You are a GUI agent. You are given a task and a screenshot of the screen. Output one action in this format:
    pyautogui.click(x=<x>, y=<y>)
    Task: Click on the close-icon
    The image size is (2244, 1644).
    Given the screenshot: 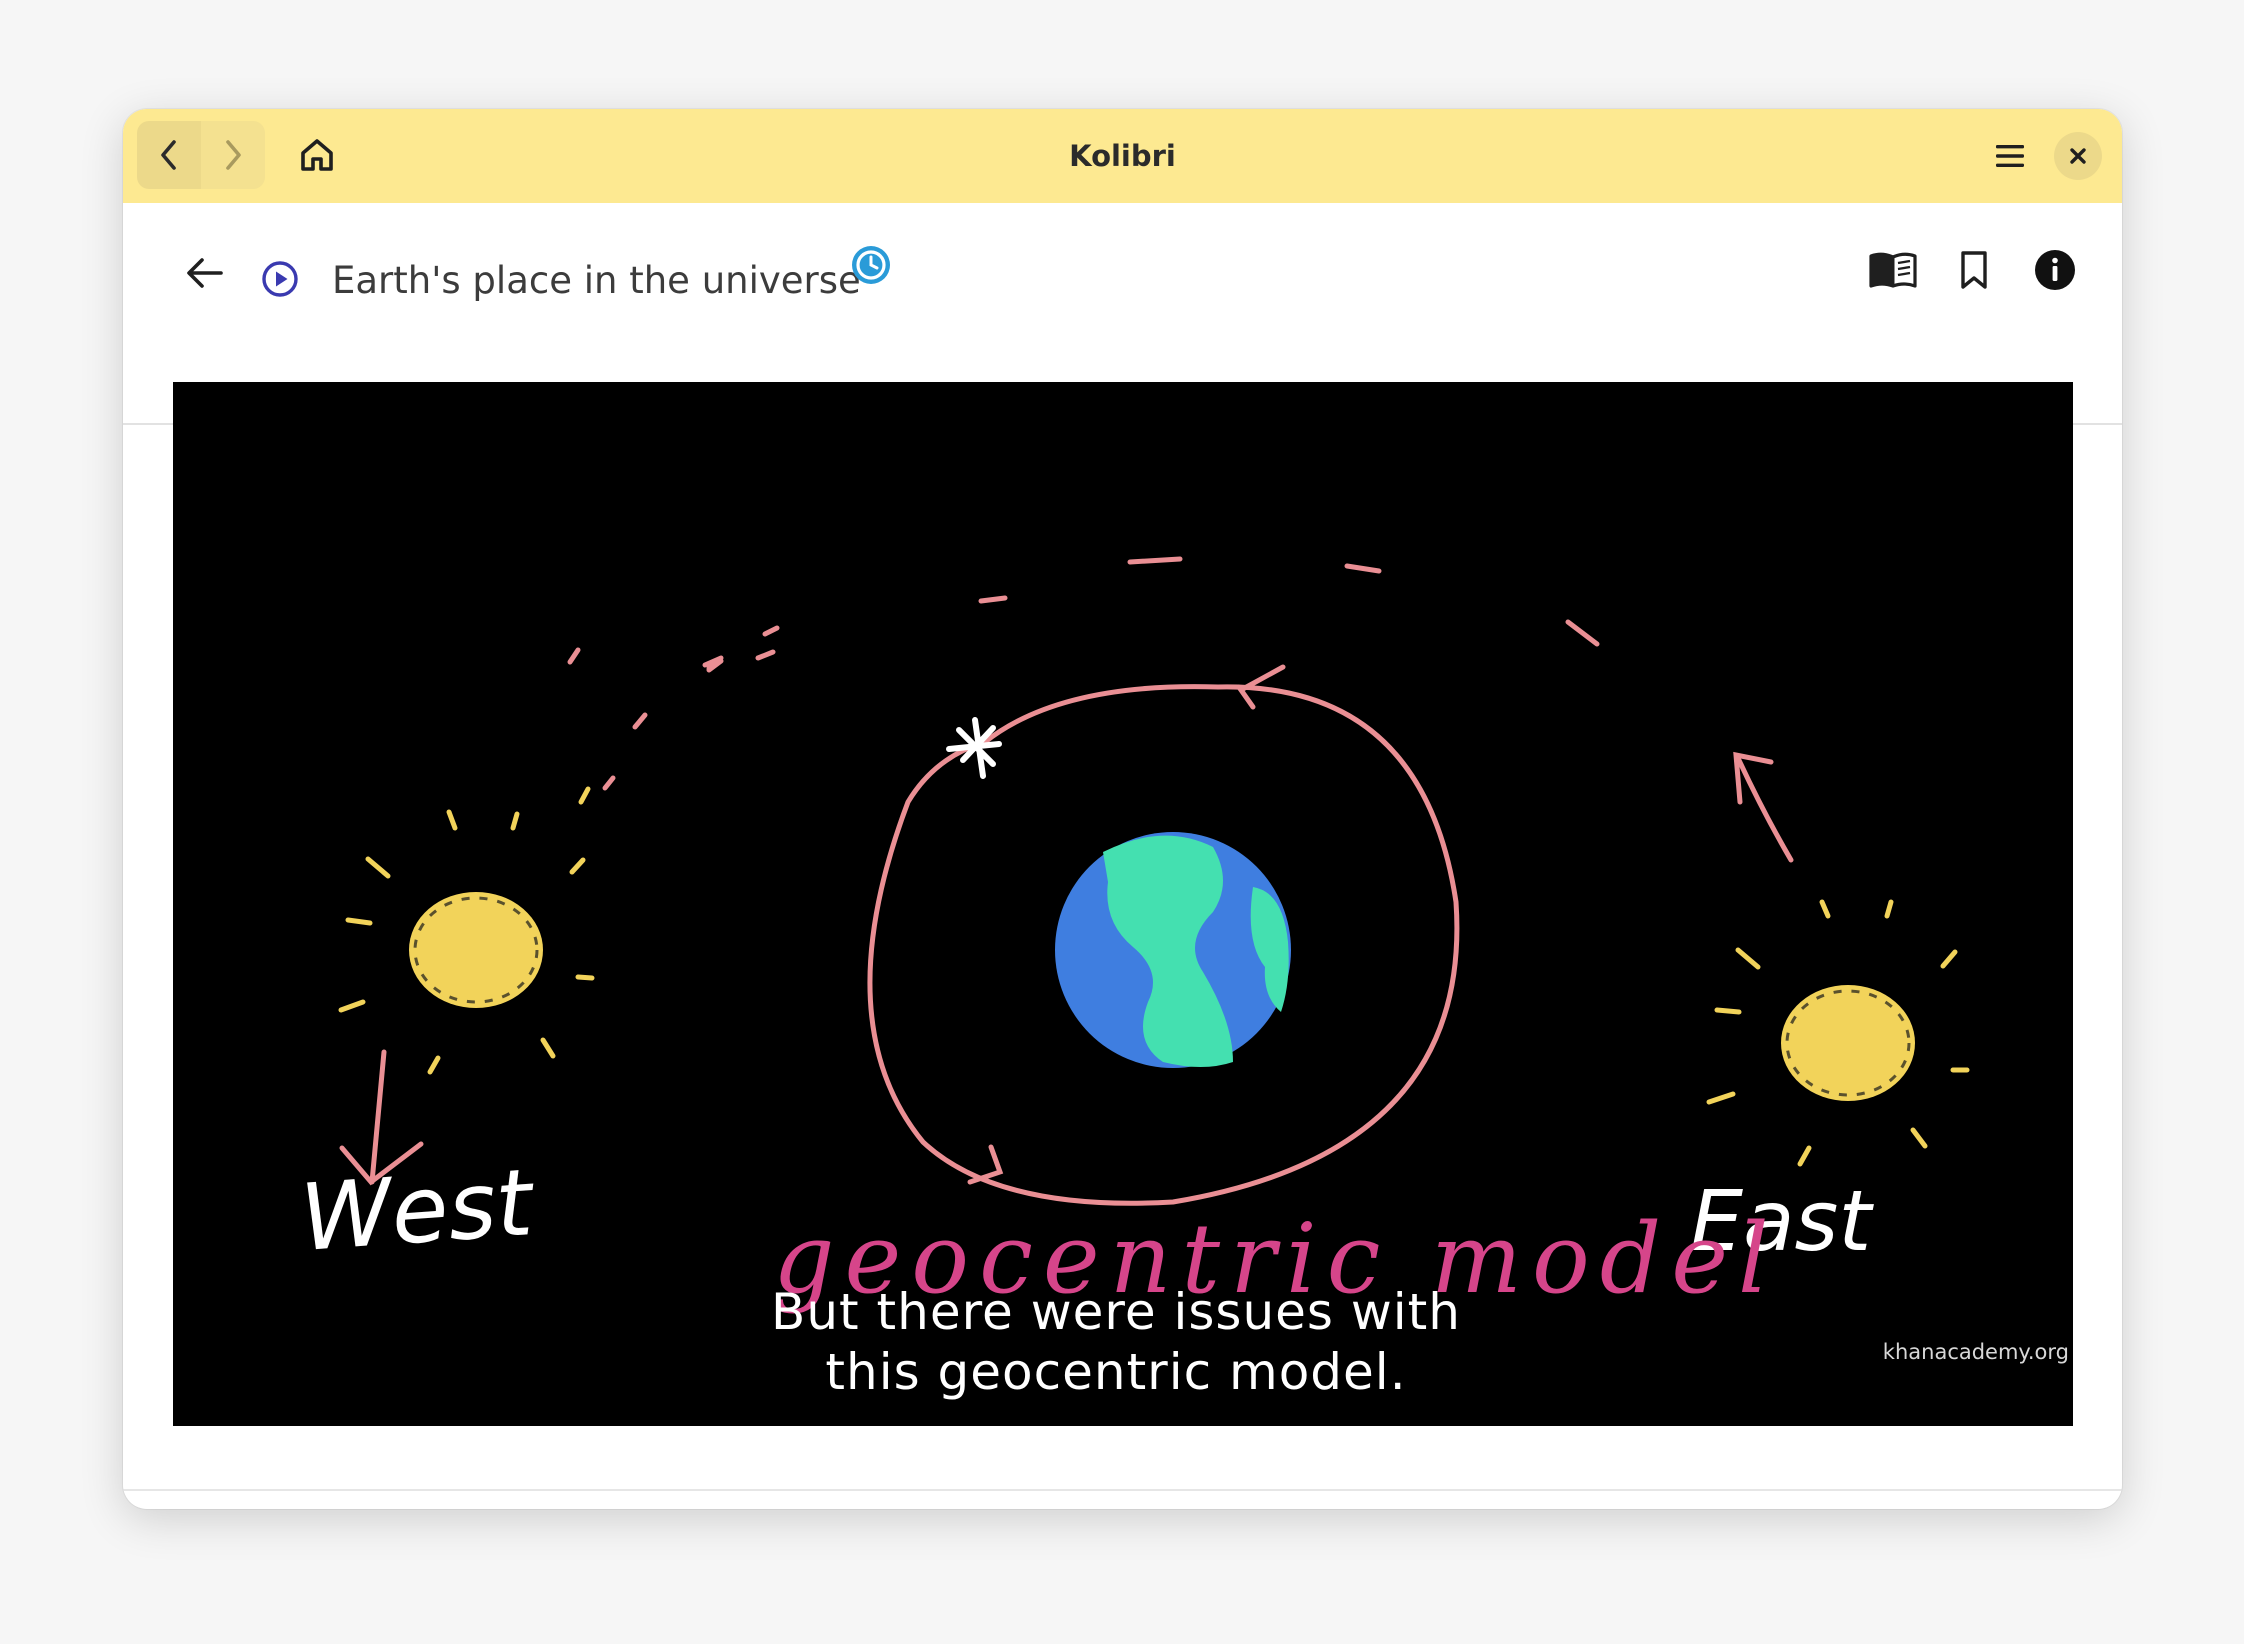 What is the action you would take?
    pyautogui.click(x=2078, y=156)
    